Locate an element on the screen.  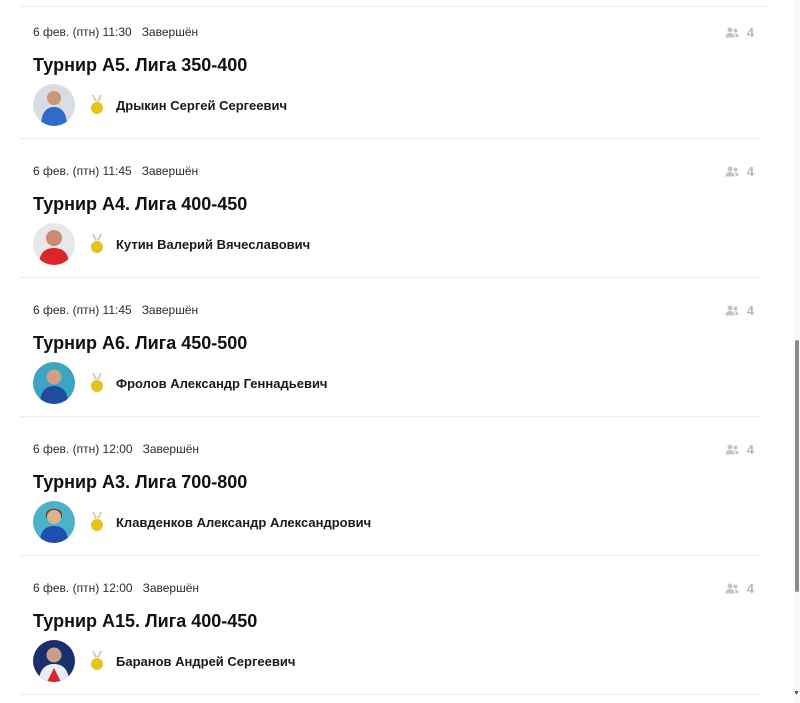
tournament-title: Турнир А4. Лига 400-450 is located at coordinates (140, 204).